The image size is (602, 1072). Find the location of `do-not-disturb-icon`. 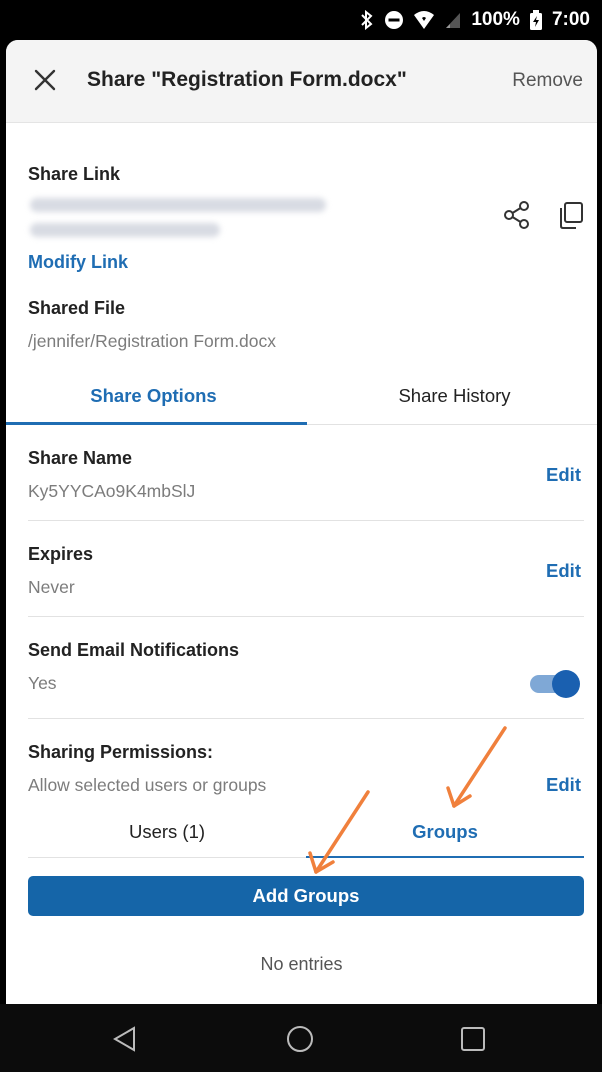

do-not-disturb-icon is located at coordinates (394, 20).